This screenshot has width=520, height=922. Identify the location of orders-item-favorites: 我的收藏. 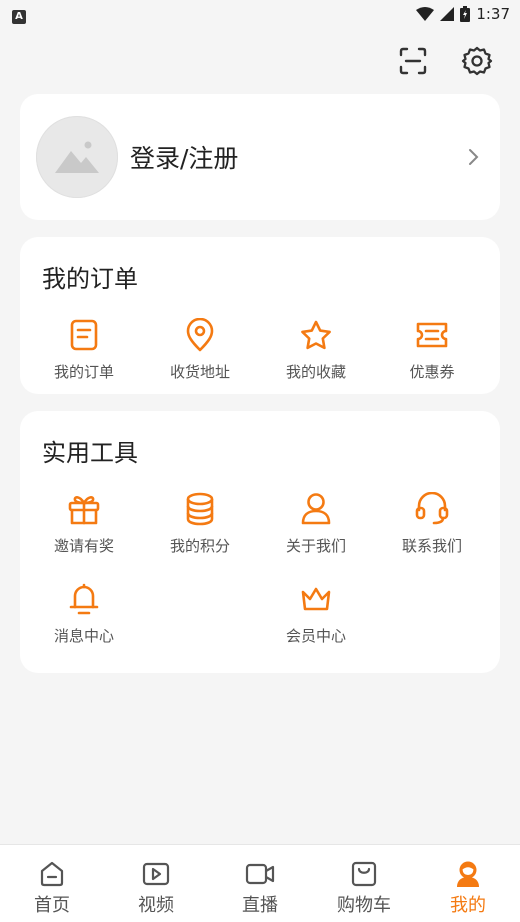
(316, 349).